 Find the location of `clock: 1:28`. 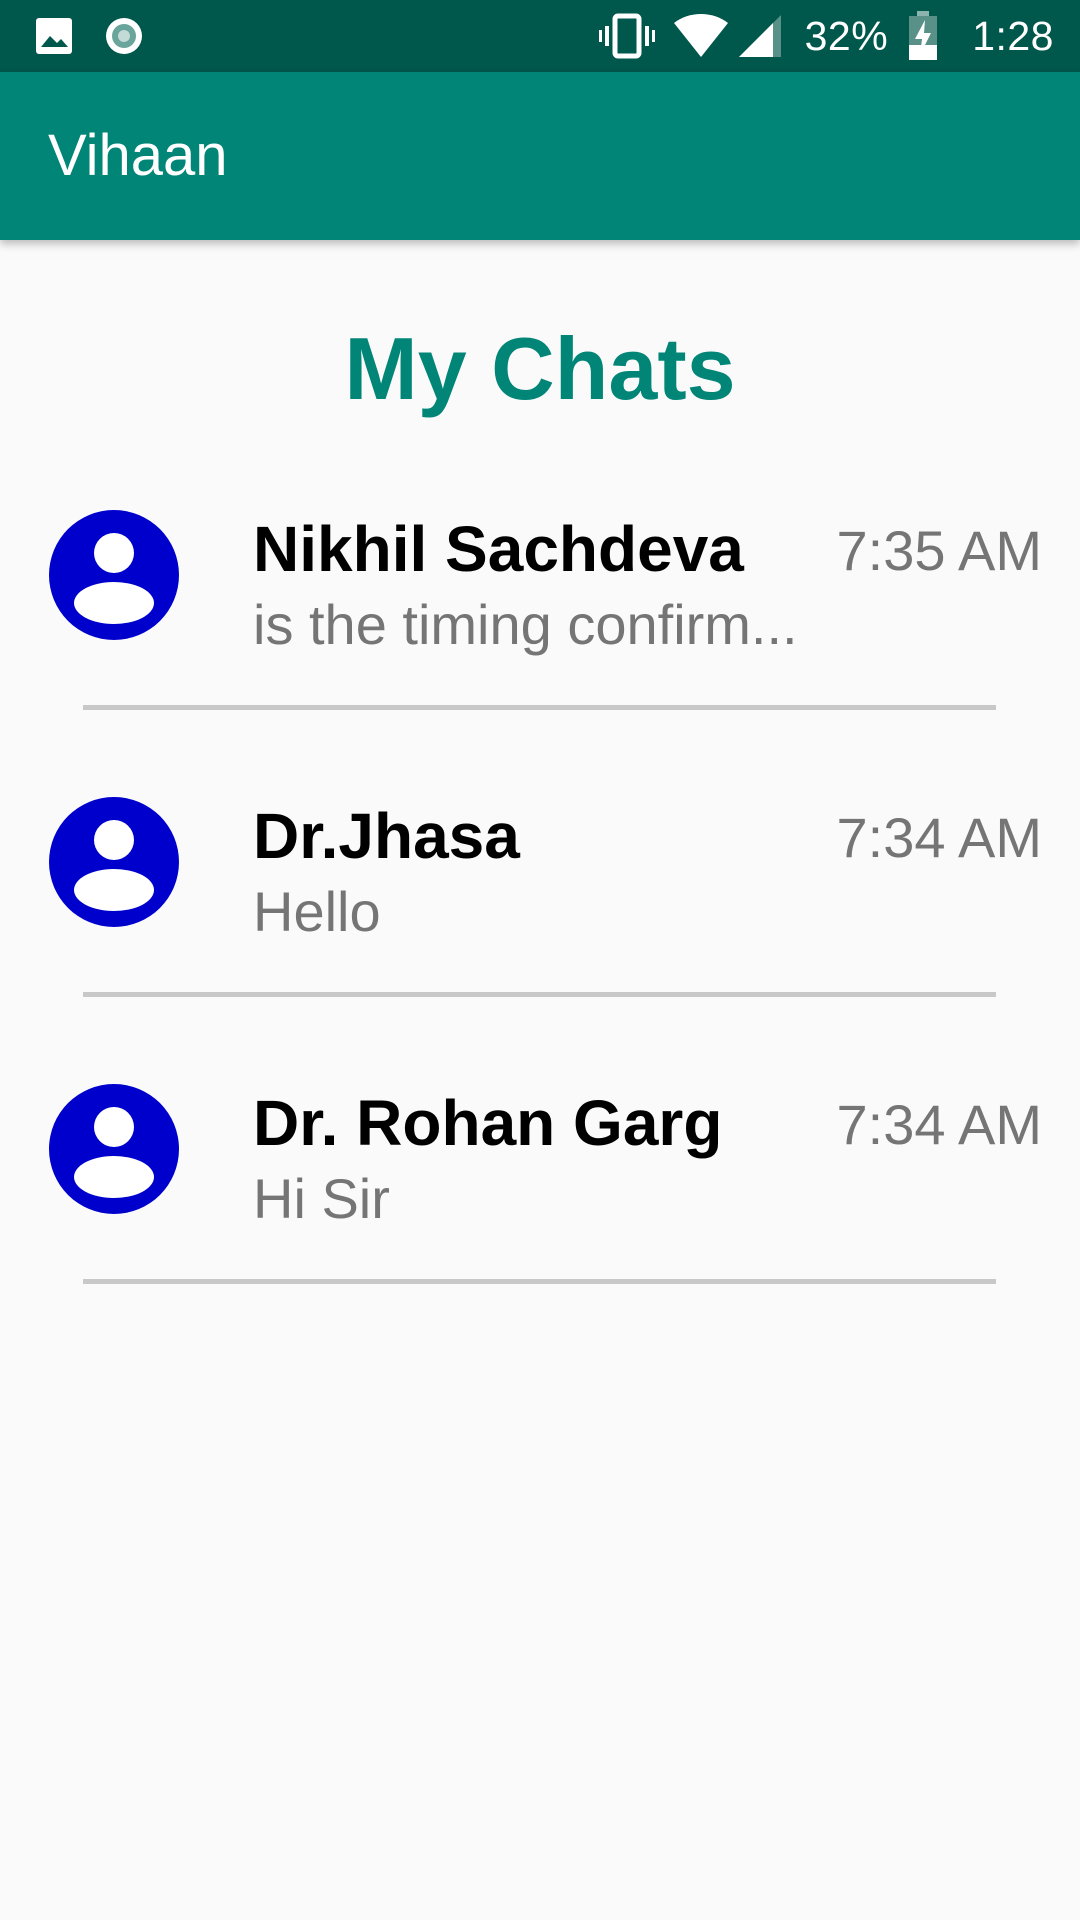

clock: 1:28 is located at coordinates (1013, 35).